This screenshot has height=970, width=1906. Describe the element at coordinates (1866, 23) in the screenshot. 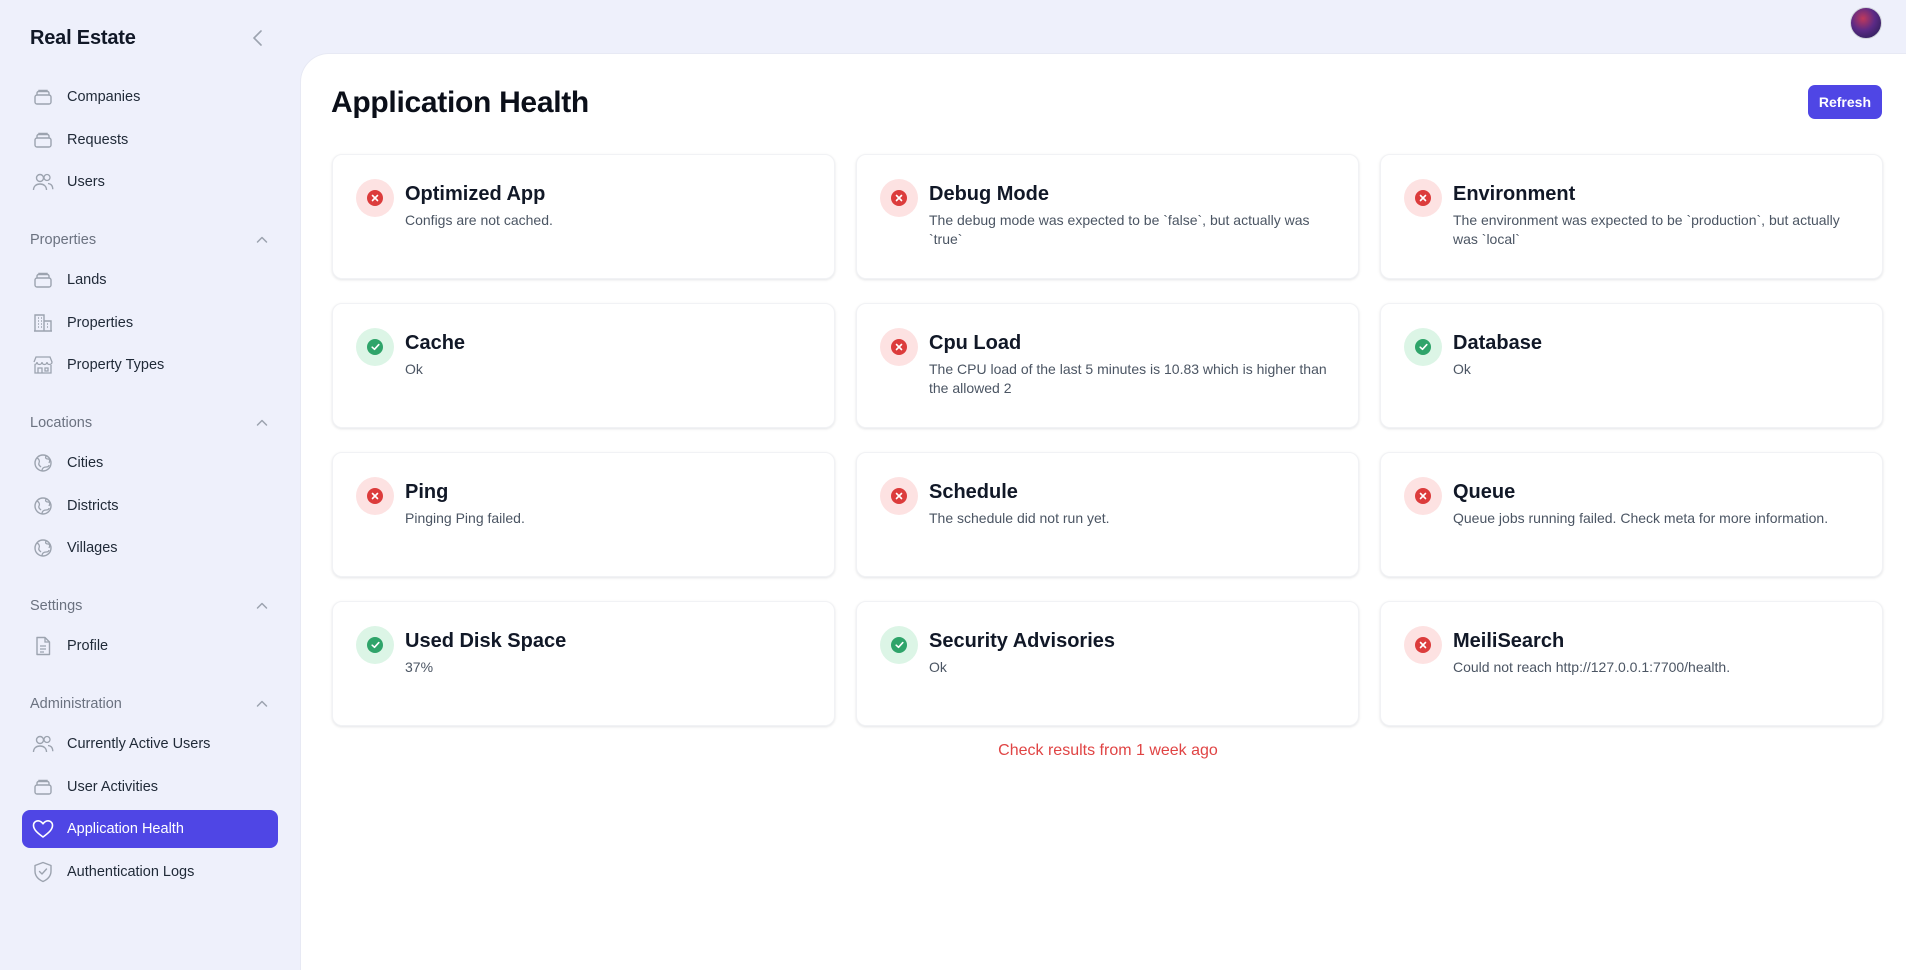

I see `user-avatar` at that location.